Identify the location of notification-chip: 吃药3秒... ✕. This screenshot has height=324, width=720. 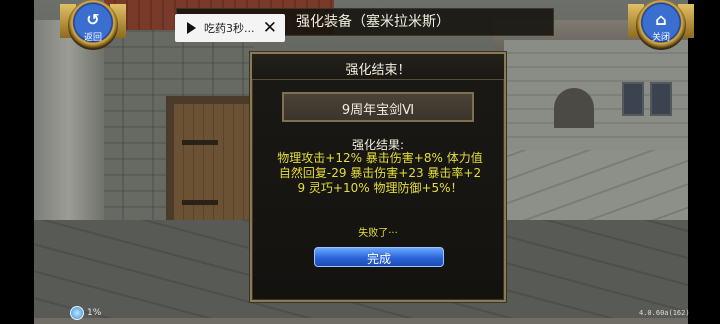
(230, 28).